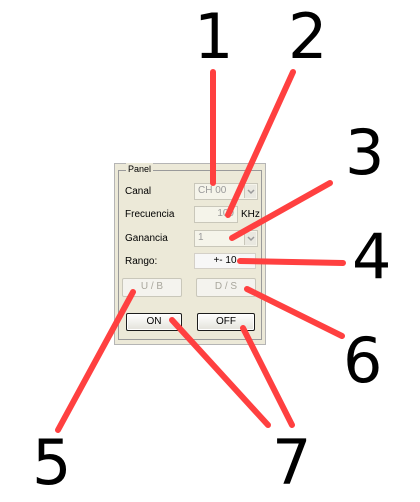  What do you see at coordinates (250, 214) in the screenshot?
I see `frecuencia-unit: KHz` at bounding box center [250, 214].